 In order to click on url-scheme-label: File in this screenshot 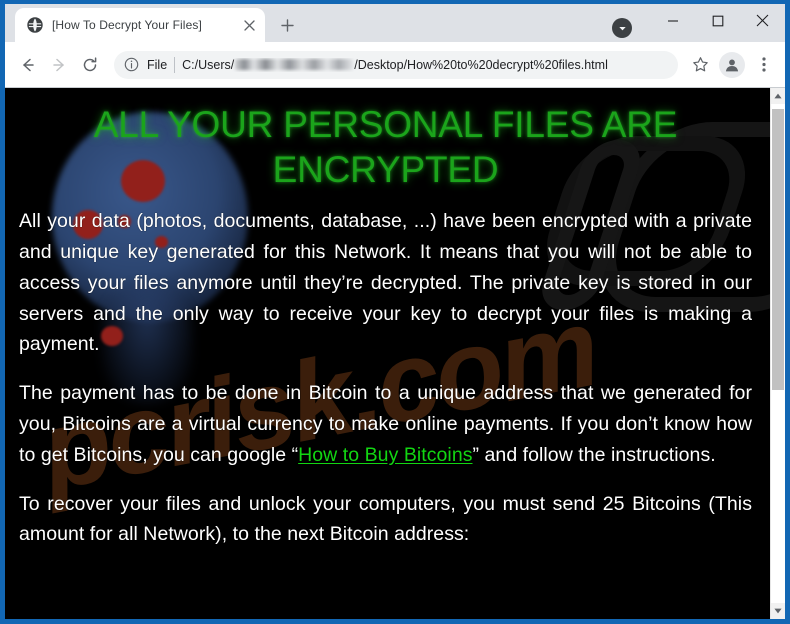, I will do `click(157, 64)`.